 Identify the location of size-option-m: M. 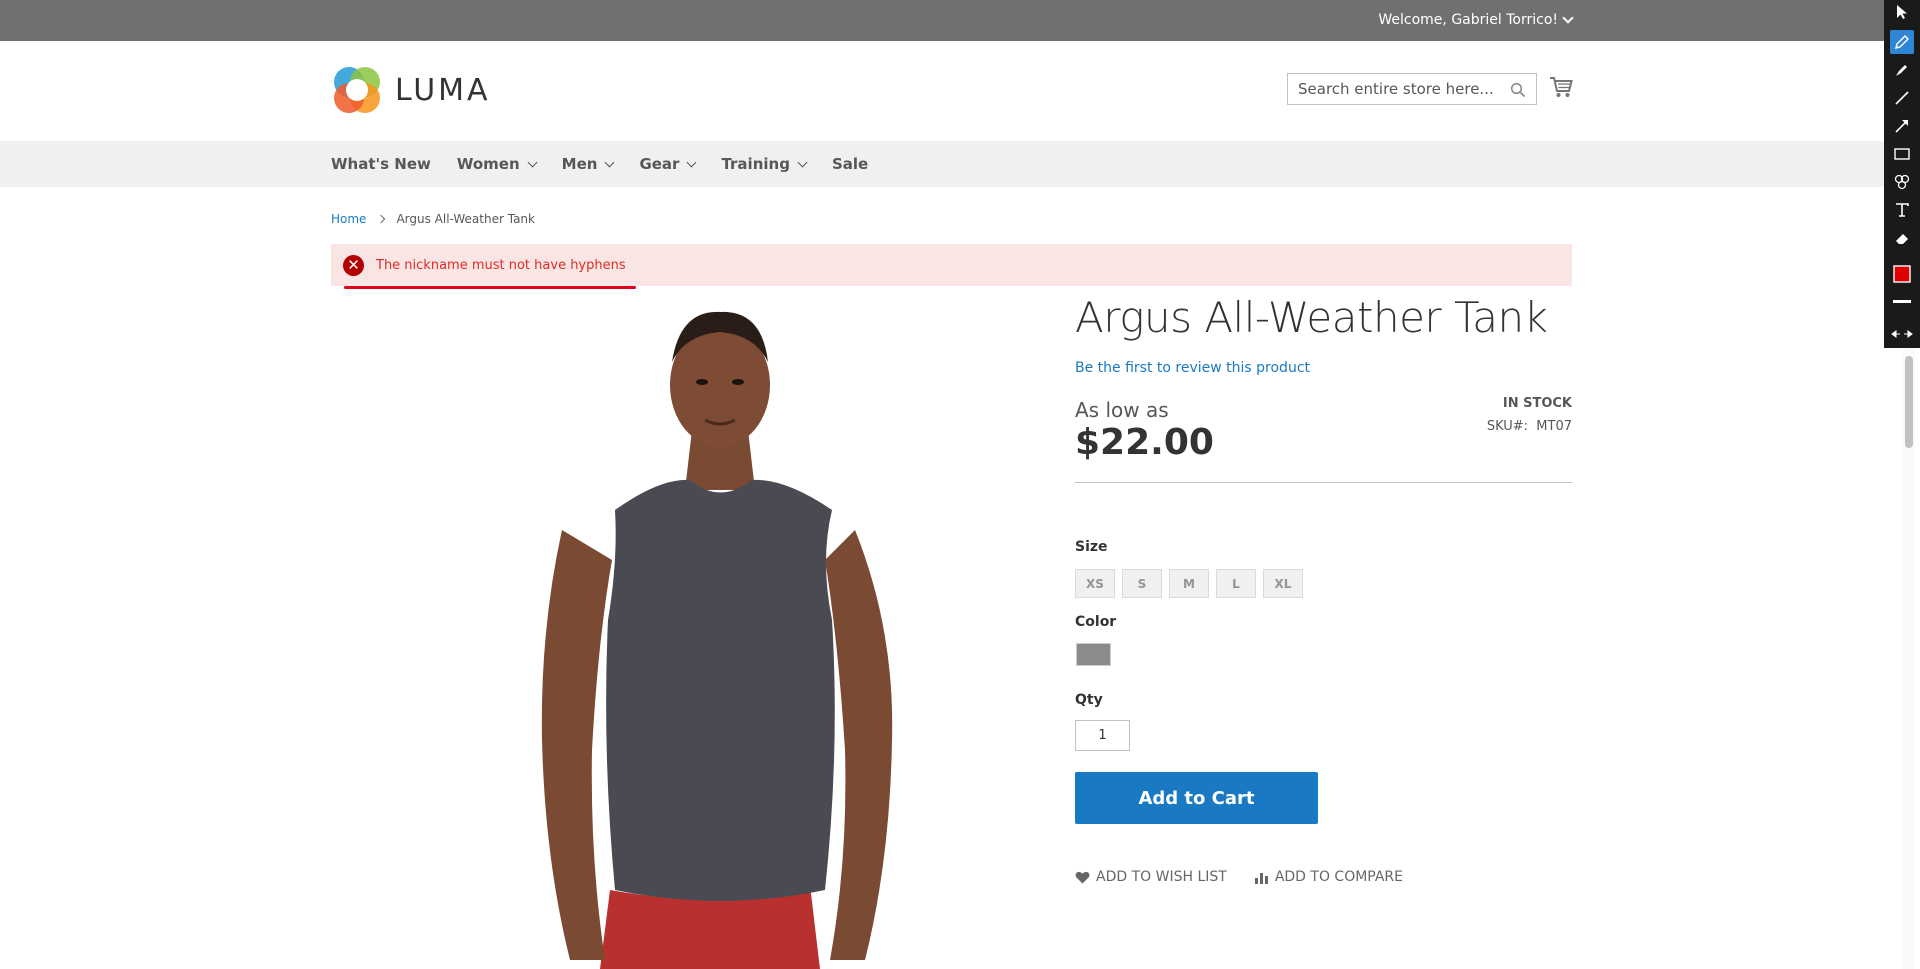
(1189, 583).